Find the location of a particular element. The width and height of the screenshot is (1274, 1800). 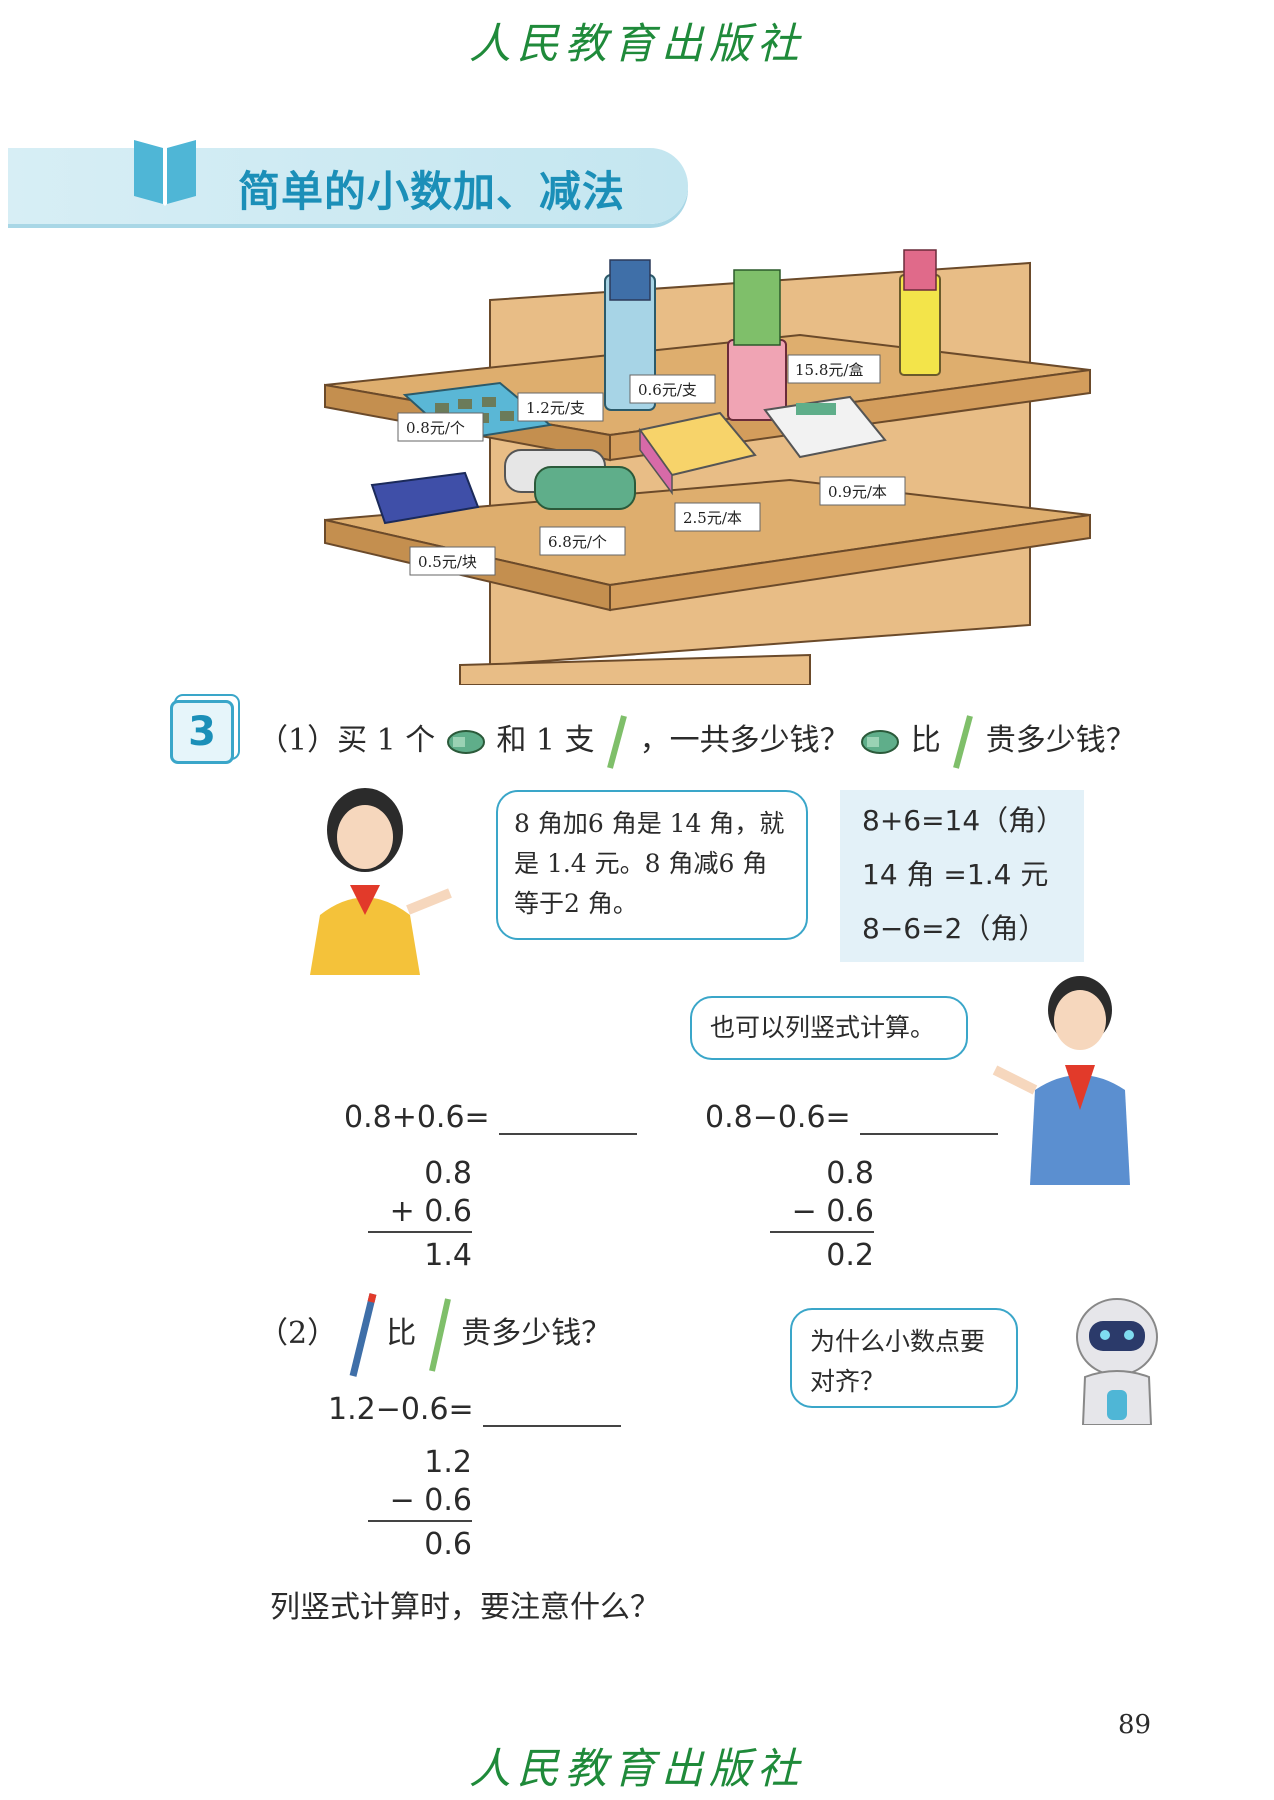

v3-top: 1.2 is located at coordinates (448, 1462).